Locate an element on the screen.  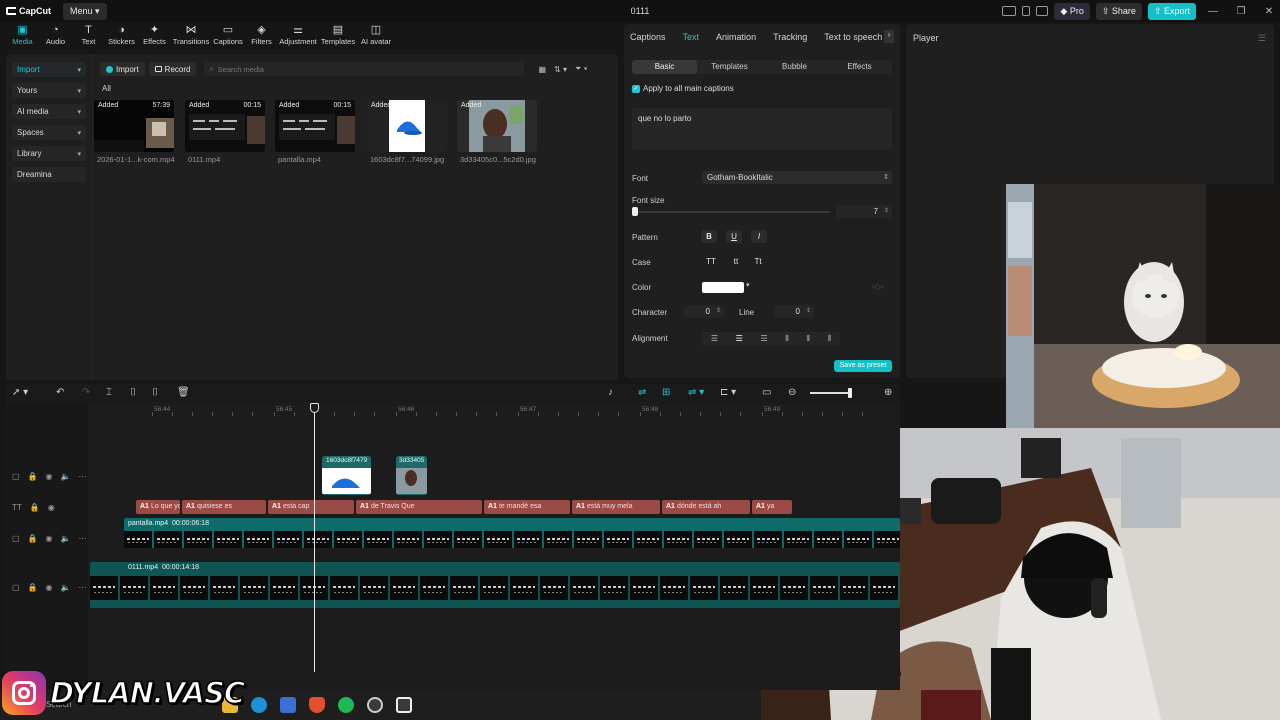
caption-text-field: que no lo parto is located at coordinates (762, 129).